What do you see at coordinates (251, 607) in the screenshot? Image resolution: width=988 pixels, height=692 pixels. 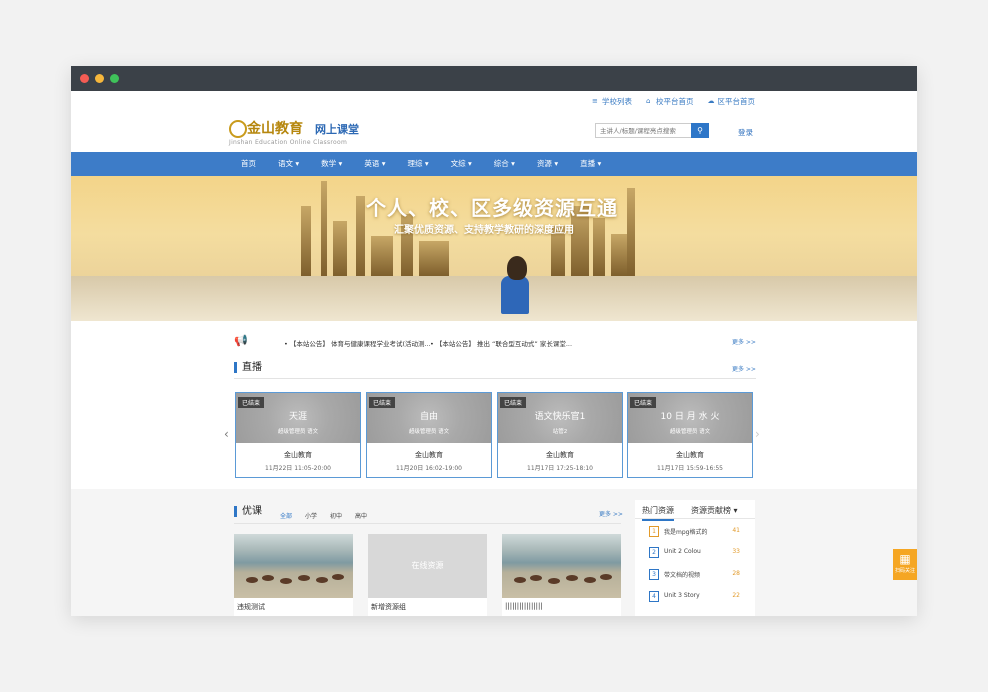 I see `course-title: 违规测试` at bounding box center [251, 607].